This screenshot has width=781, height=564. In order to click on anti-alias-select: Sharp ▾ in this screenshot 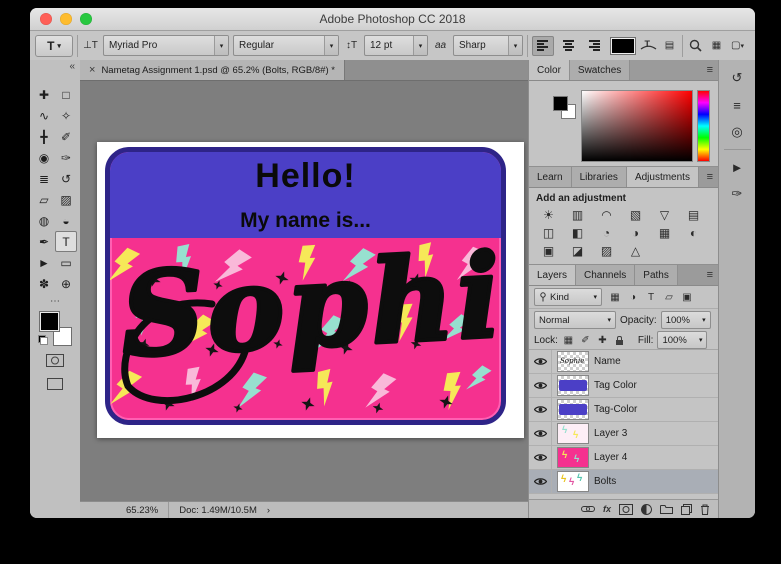, I will do `click(488, 45)`.